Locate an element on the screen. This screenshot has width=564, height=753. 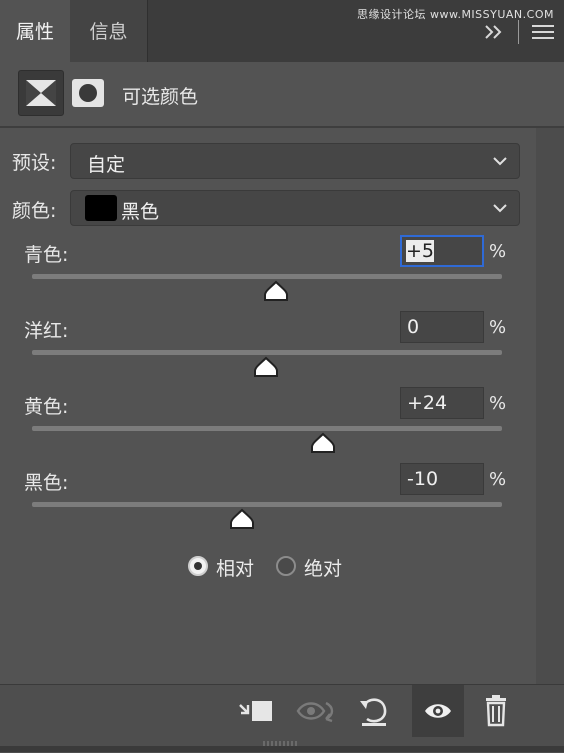
color-select: 黑色 is located at coordinates (295, 208).